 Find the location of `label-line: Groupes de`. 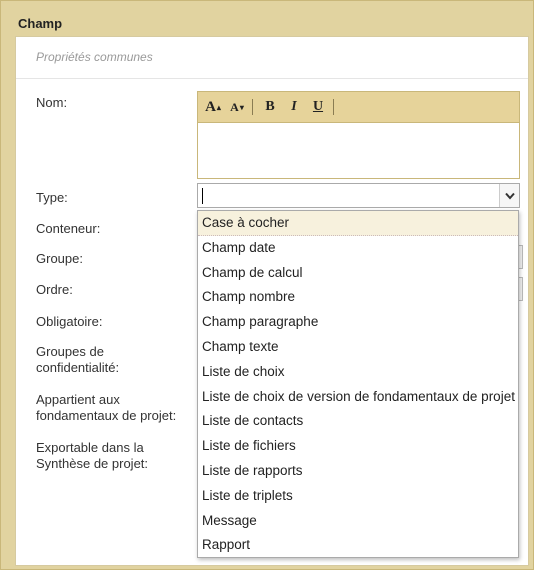

label-line: Groupes de is located at coordinates (70, 351).